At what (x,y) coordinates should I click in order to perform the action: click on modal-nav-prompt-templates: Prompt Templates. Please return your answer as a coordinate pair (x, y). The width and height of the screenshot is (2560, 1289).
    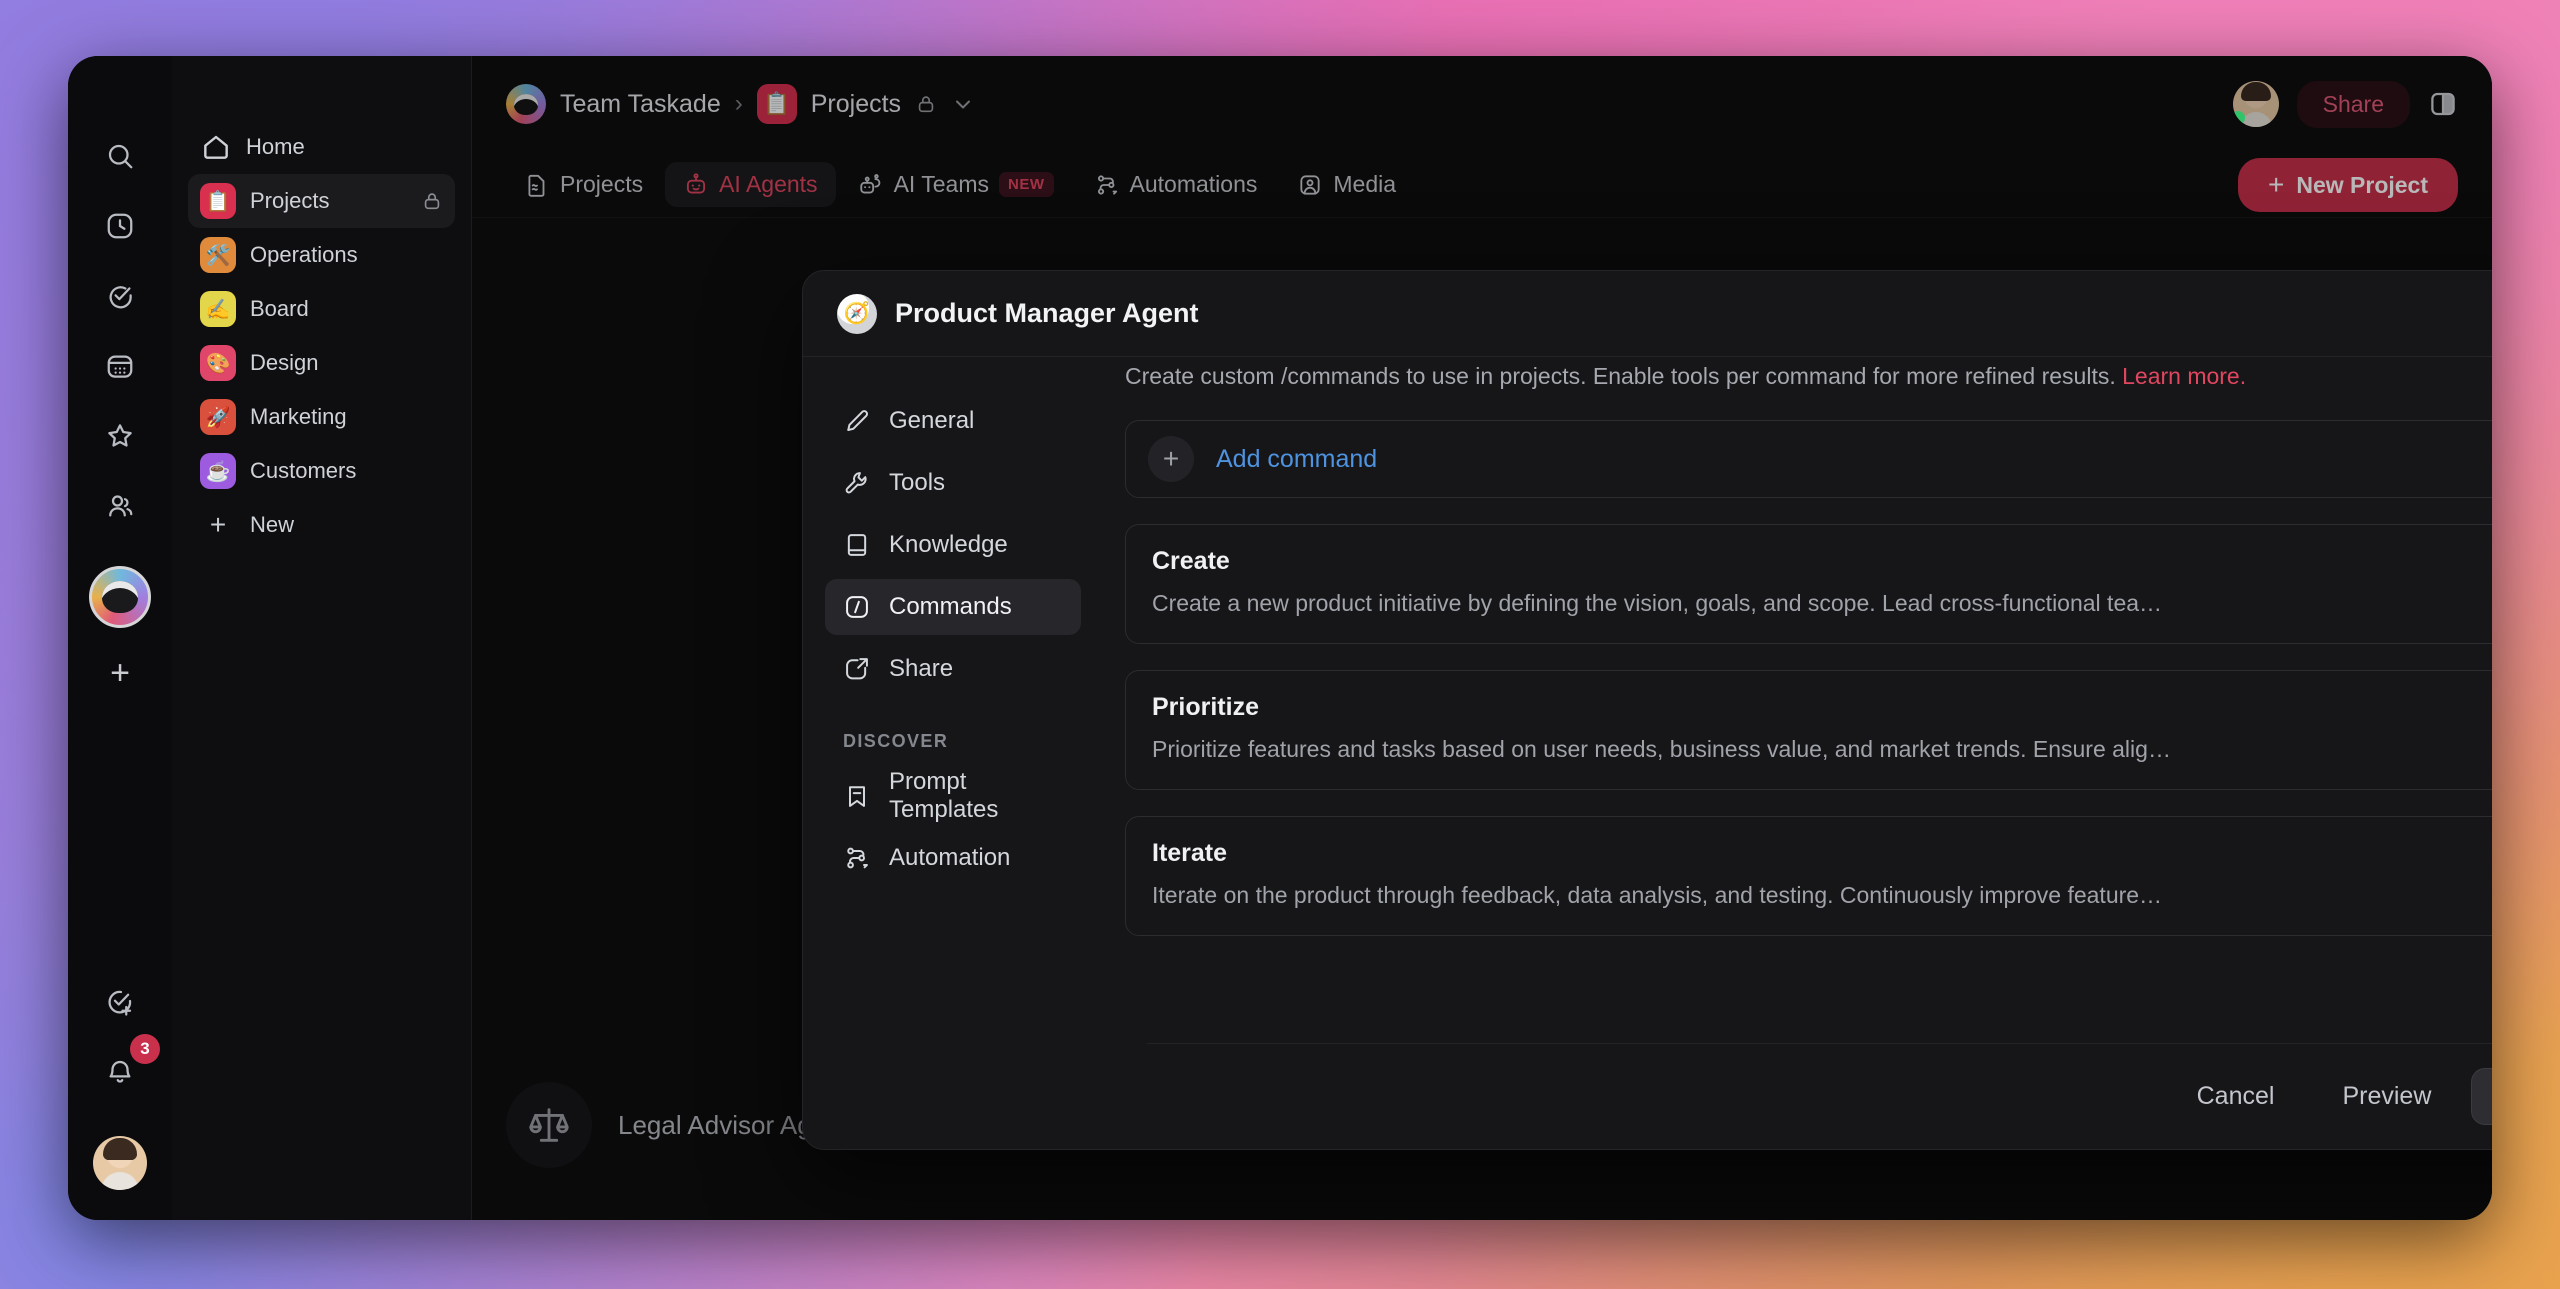
    Looking at the image, I should click on (953, 796).